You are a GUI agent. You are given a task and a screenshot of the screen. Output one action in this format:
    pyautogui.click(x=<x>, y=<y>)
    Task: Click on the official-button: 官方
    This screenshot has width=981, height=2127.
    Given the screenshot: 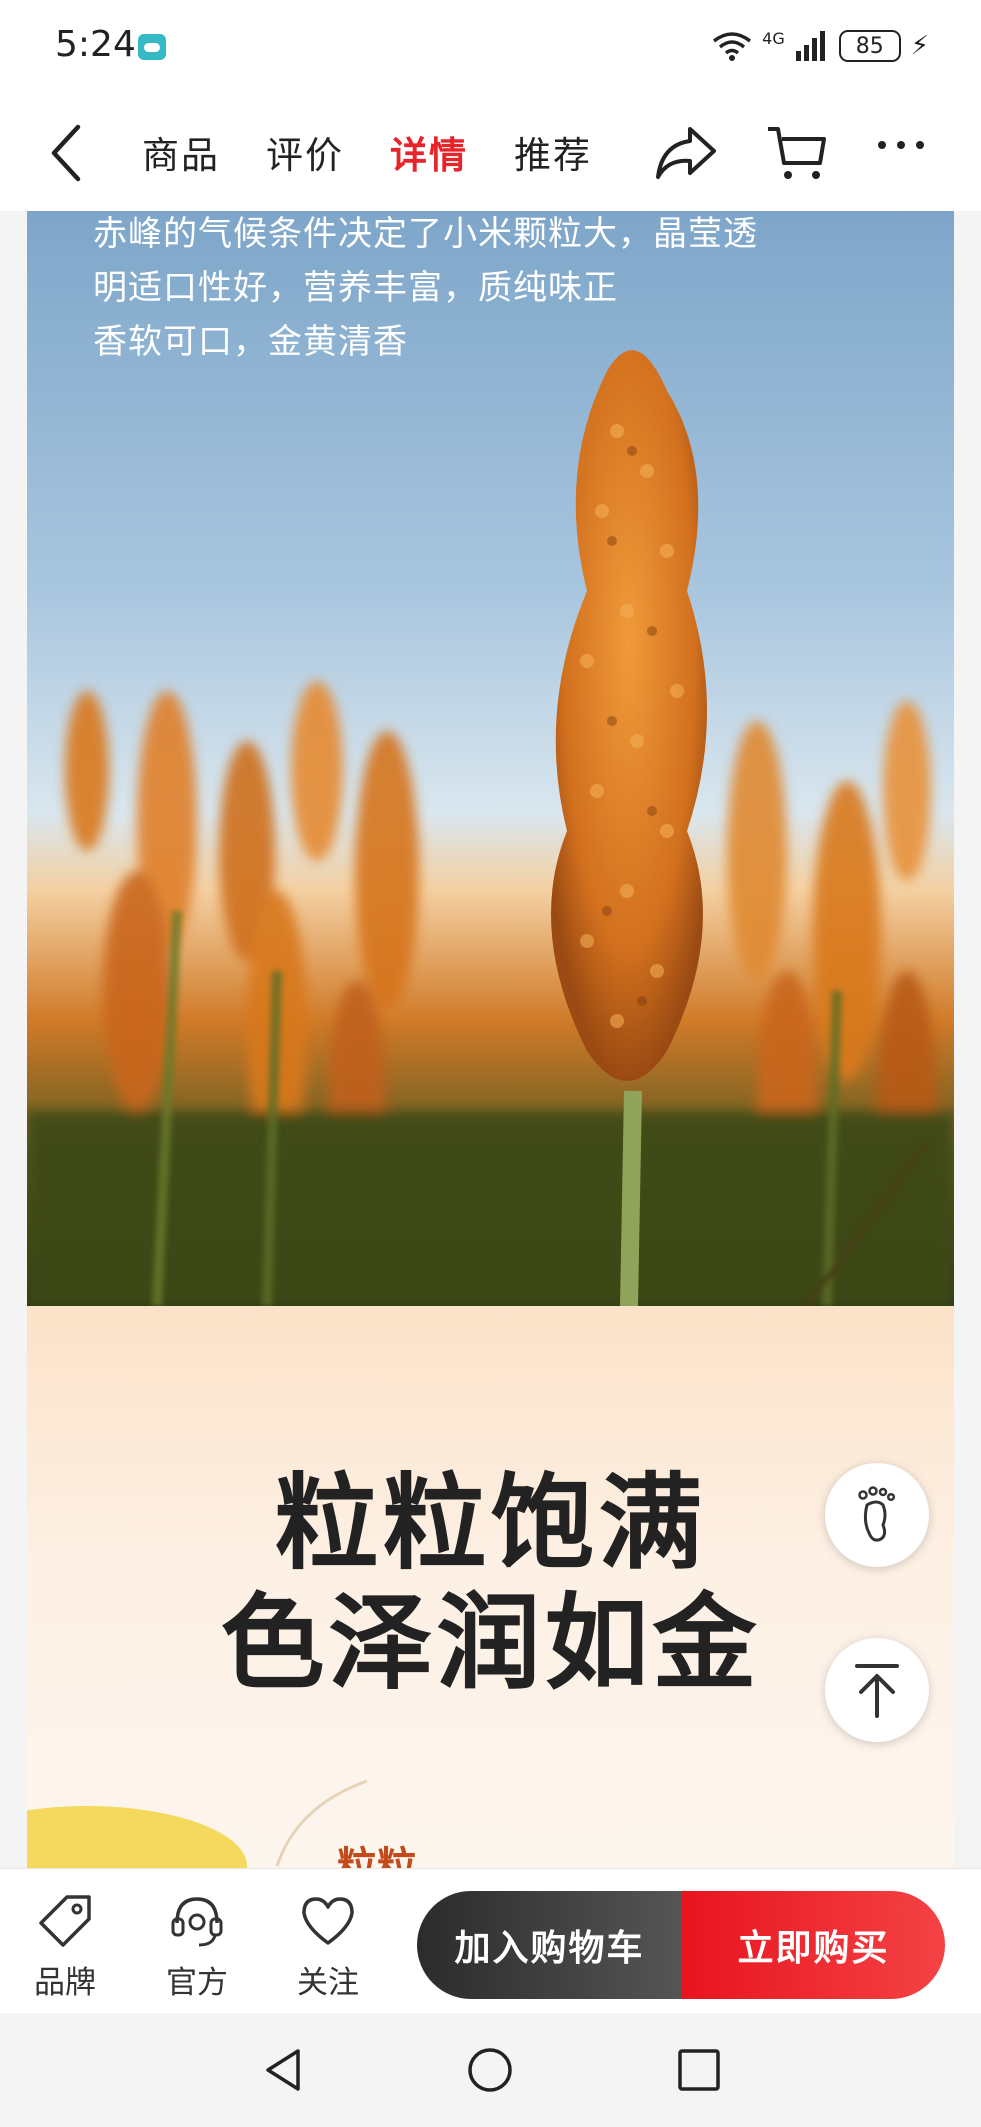 What is the action you would take?
    pyautogui.click(x=197, y=1946)
    